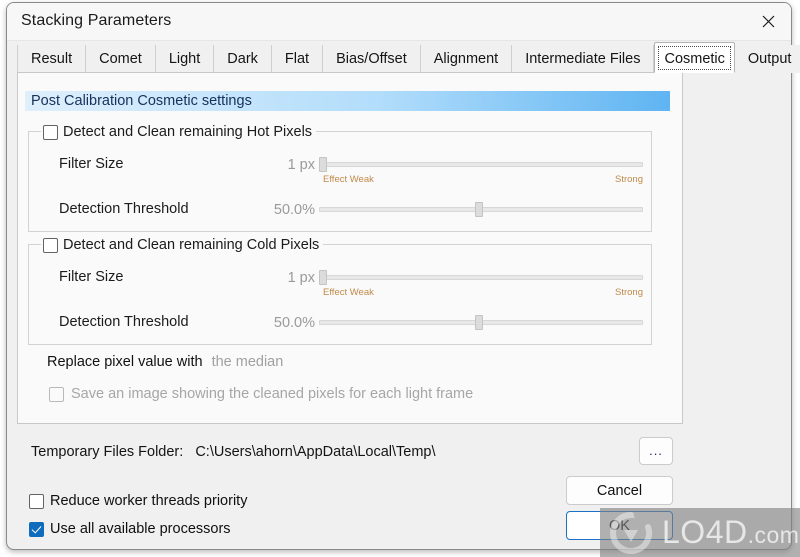 This screenshot has width=800, height=557. I want to click on hot-threshold-row: Detection Threshold 50.0%, so click(340, 211).